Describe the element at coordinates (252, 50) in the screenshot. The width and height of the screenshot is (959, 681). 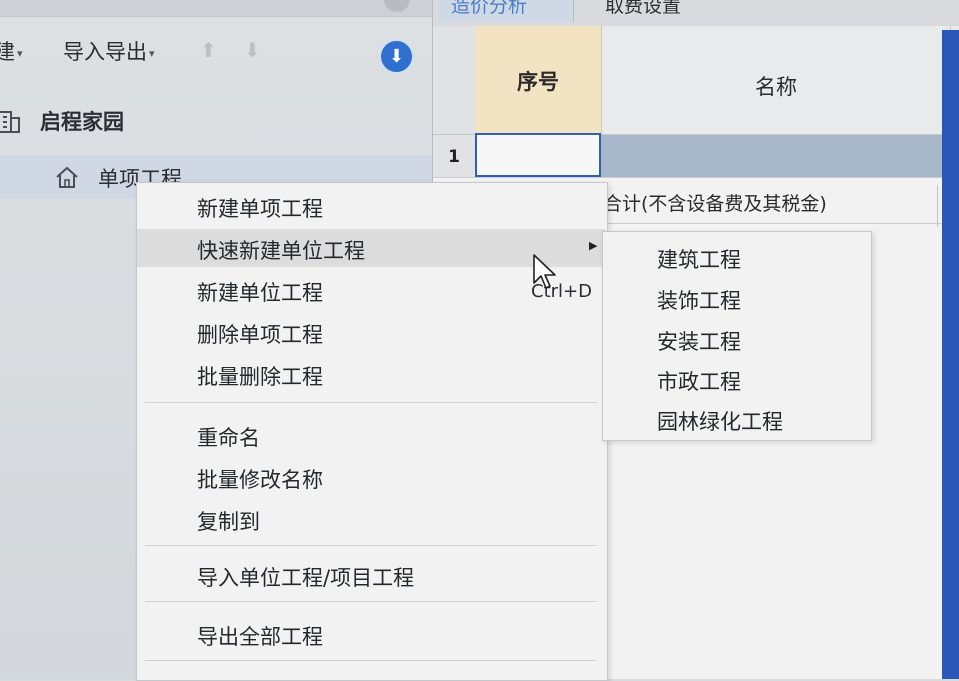
I see `arrow-down-icon: ⬇` at that location.